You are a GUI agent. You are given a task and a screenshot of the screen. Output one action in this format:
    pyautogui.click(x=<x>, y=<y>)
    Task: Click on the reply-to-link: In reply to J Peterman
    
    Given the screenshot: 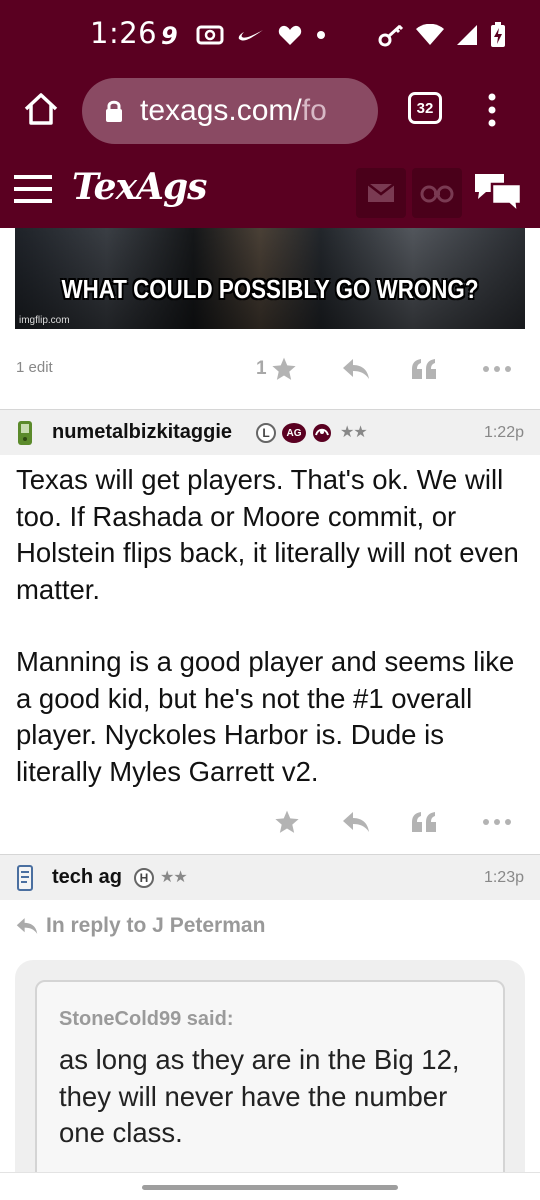 What is the action you would take?
    pyautogui.click(x=140, y=926)
    